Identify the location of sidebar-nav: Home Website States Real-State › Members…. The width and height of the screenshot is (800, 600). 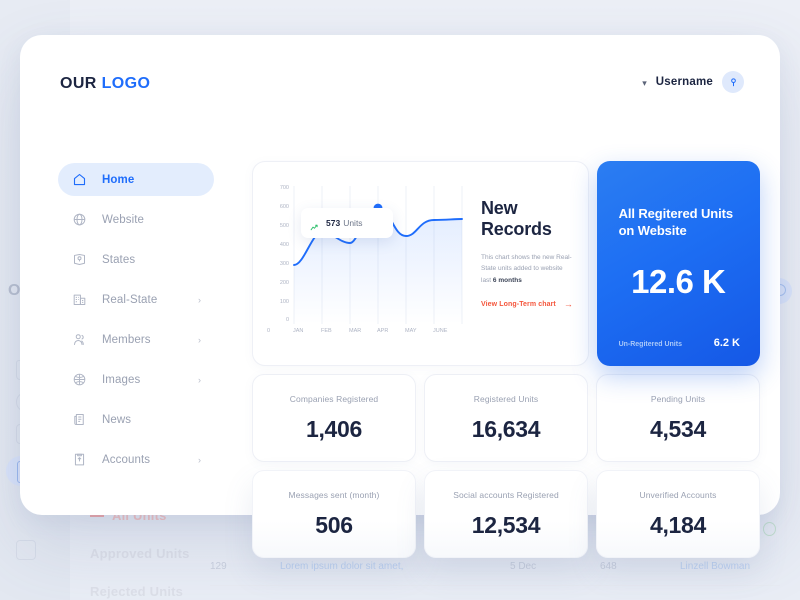
(136, 323).